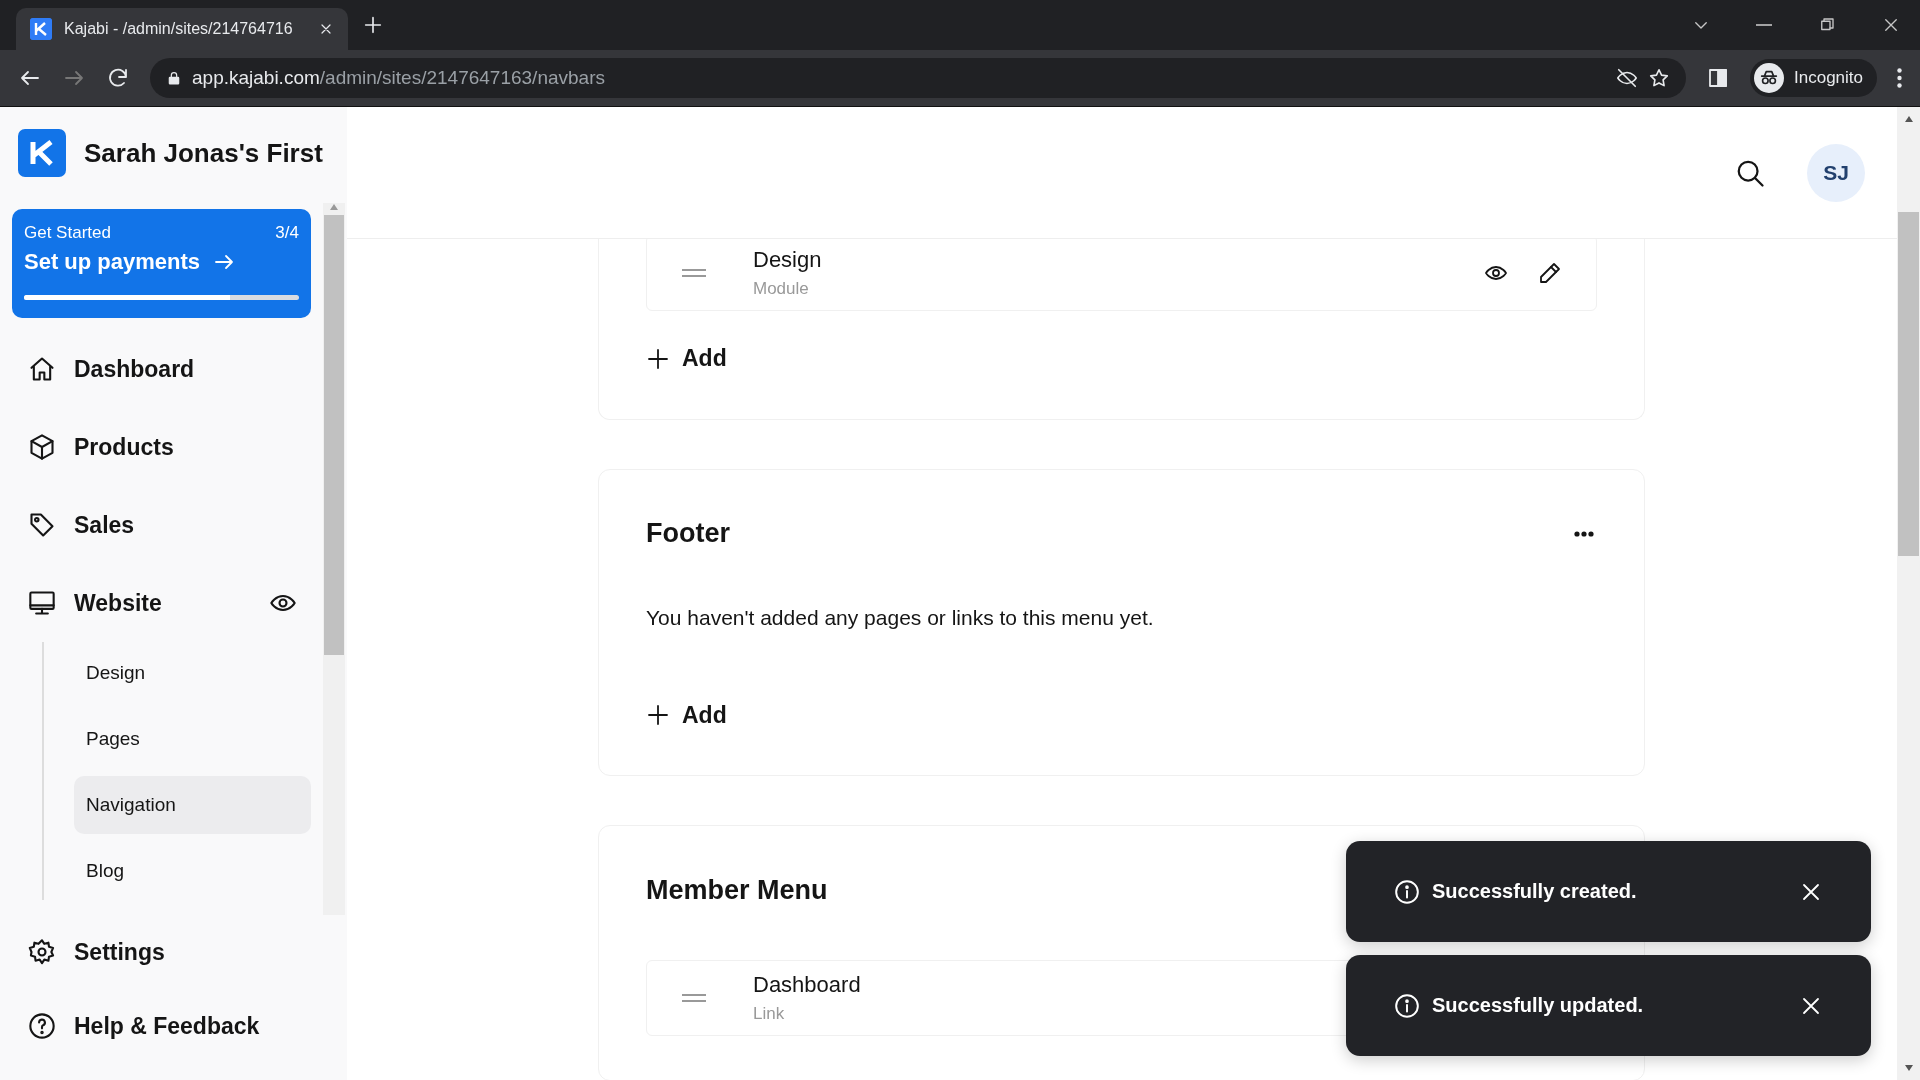 This screenshot has height=1080, width=1920. Describe the element at coordinates (918, 78) in the screenshot. I see `address-bar: app.kajabi.com/admin/sites/2147647163/navbars` at that location.